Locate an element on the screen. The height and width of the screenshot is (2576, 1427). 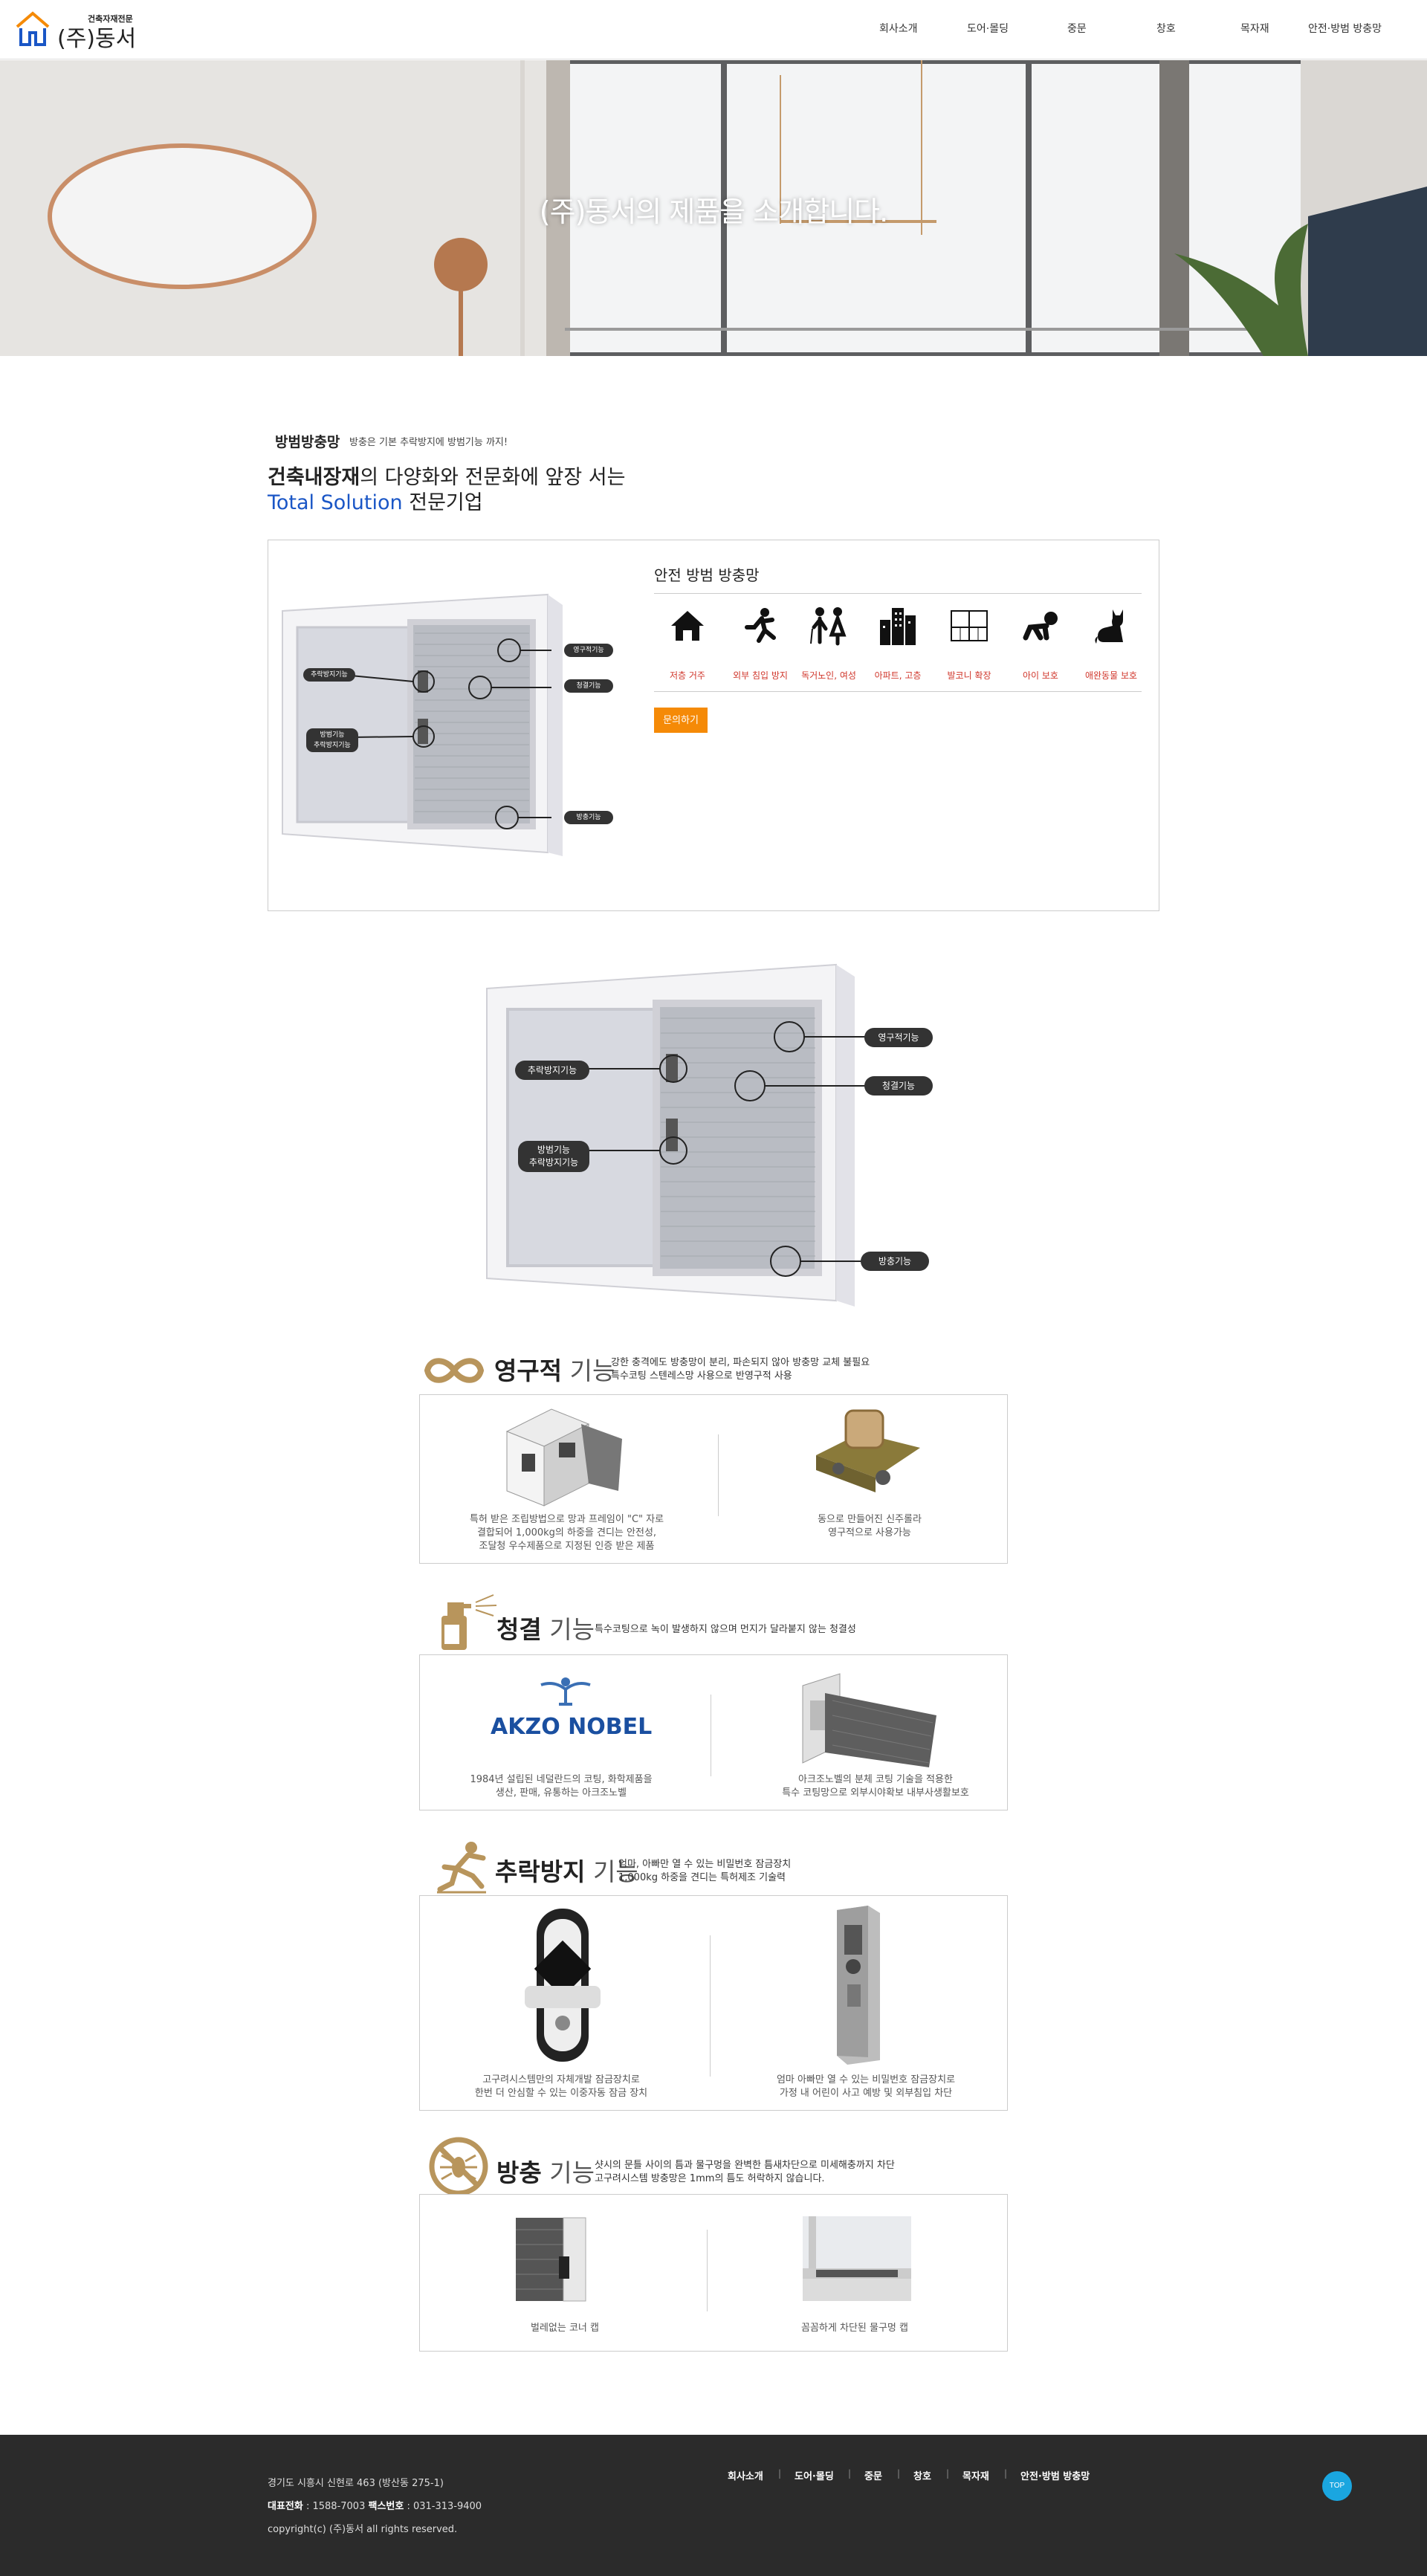
elderly-couple-icon is located at coordinates (829, 626).